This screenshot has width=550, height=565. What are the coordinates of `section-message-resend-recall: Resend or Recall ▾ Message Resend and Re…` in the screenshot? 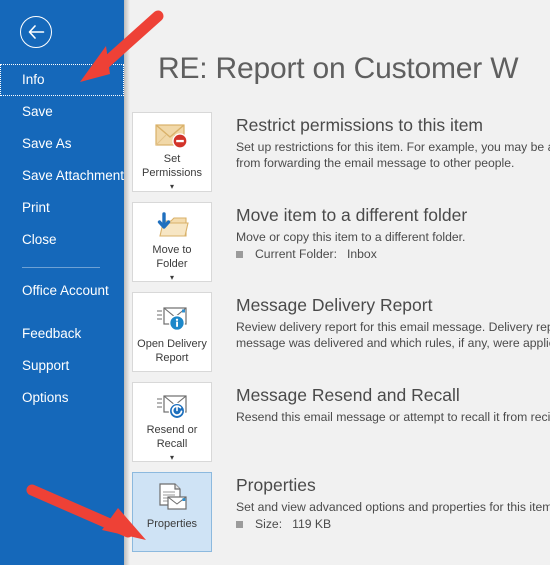 It's located at (341, 427).